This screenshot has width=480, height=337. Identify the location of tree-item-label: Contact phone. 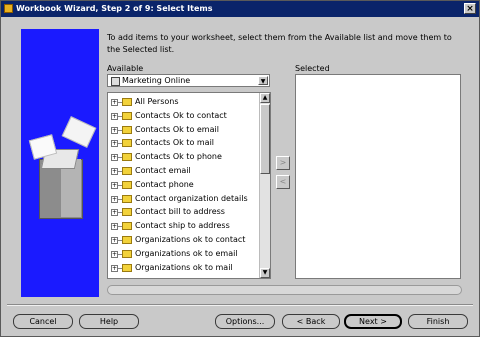
(164, 184).